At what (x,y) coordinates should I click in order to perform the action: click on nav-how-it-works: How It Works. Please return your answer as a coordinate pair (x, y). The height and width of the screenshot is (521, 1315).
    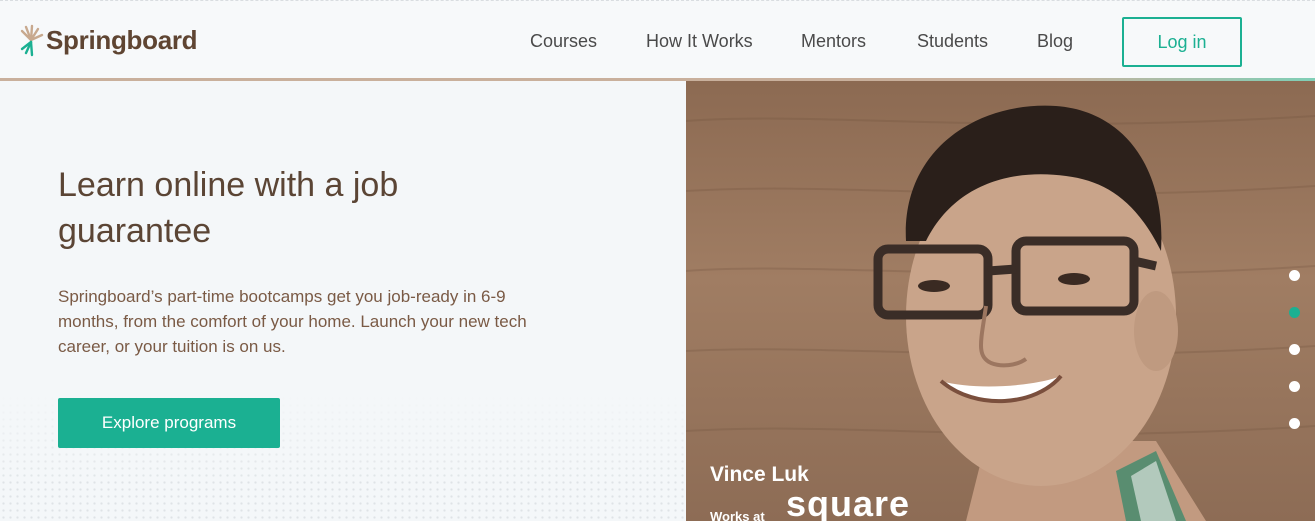
    Looking at the image, I should click on (699, 41).